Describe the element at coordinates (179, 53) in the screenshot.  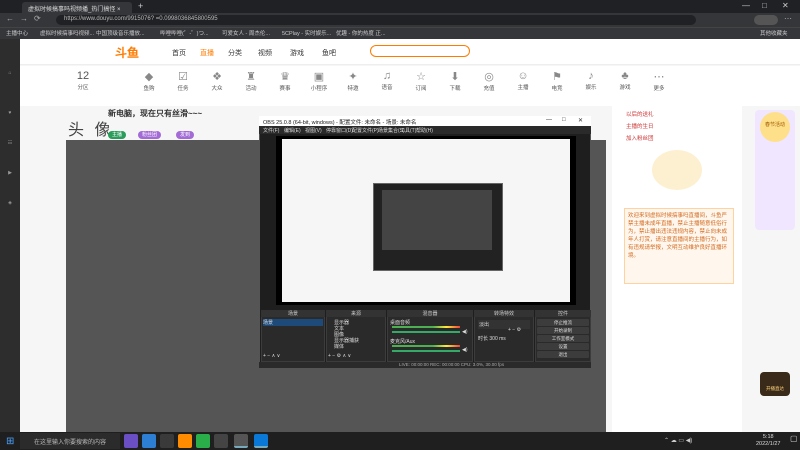
I see `nav-link: 首页` at that location.